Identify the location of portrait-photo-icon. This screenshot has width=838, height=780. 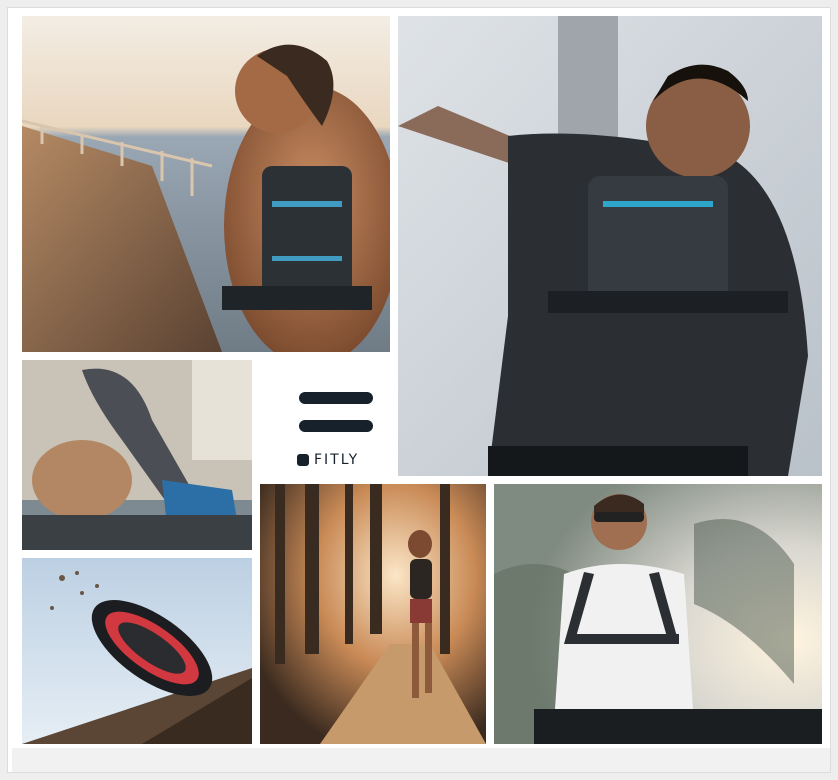
(658, 614).